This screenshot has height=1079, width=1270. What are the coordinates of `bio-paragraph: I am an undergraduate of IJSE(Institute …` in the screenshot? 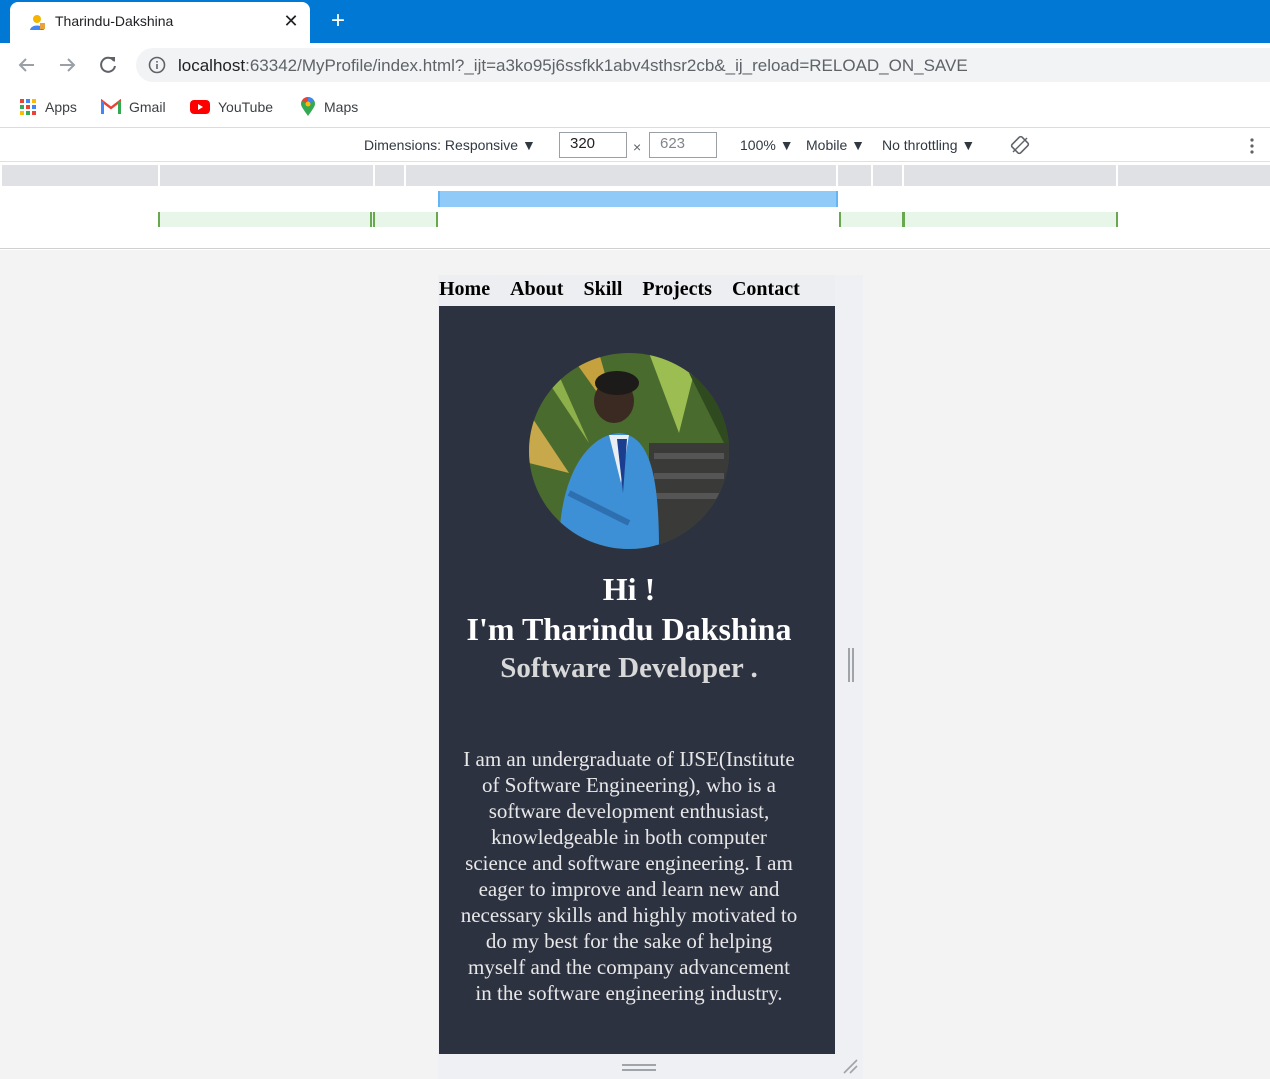 It's located at (629, 876).